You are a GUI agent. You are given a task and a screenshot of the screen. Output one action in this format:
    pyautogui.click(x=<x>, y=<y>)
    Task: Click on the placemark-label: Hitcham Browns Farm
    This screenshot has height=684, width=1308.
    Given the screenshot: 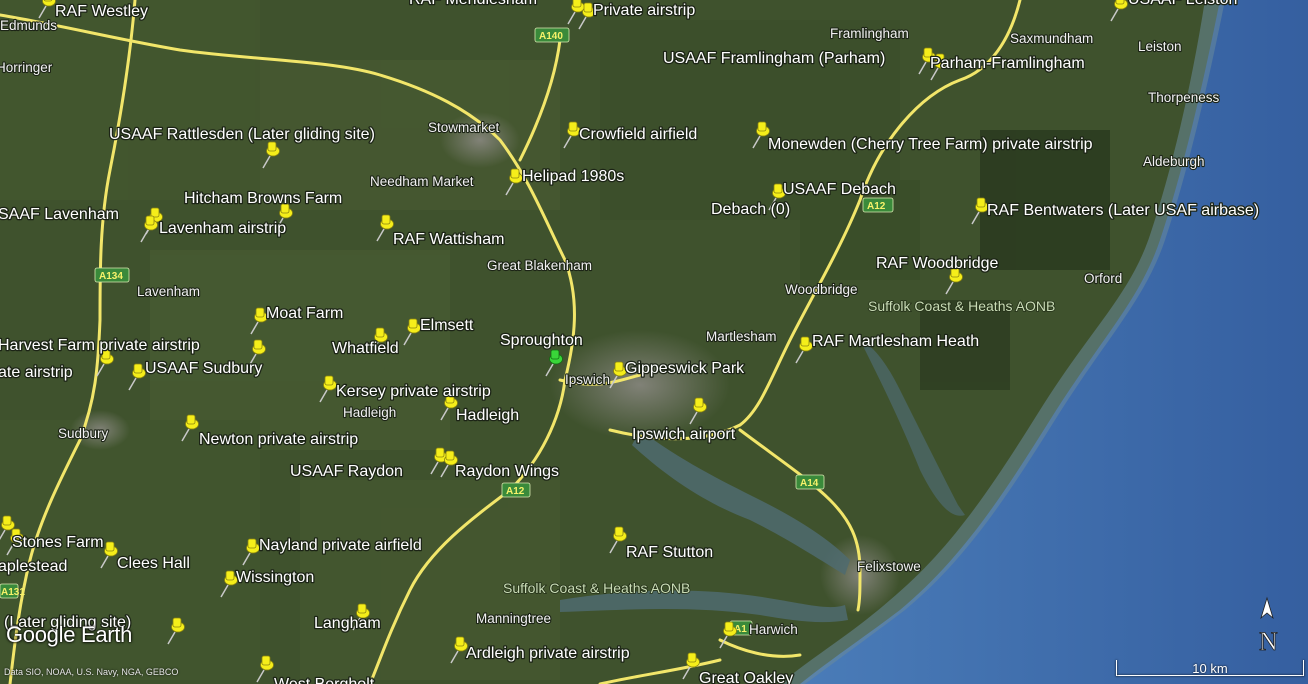 What is the action you would take?
    pyautogui.click(x=263, y=199)
    